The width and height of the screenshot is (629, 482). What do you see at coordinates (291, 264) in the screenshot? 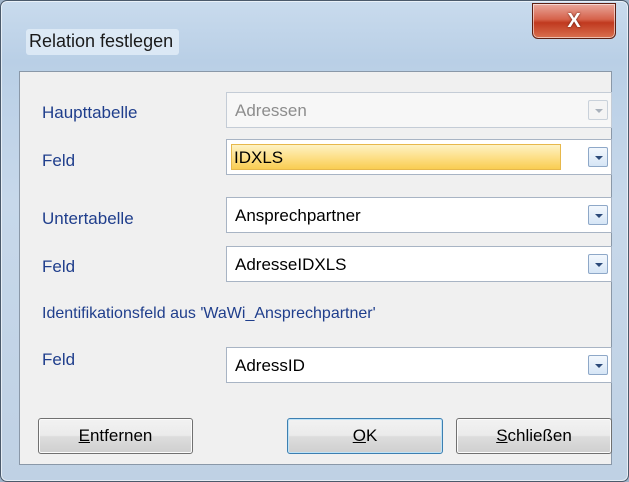
I see `feld2-value: AdresseIDXLS` at bounding box center [291, 264].